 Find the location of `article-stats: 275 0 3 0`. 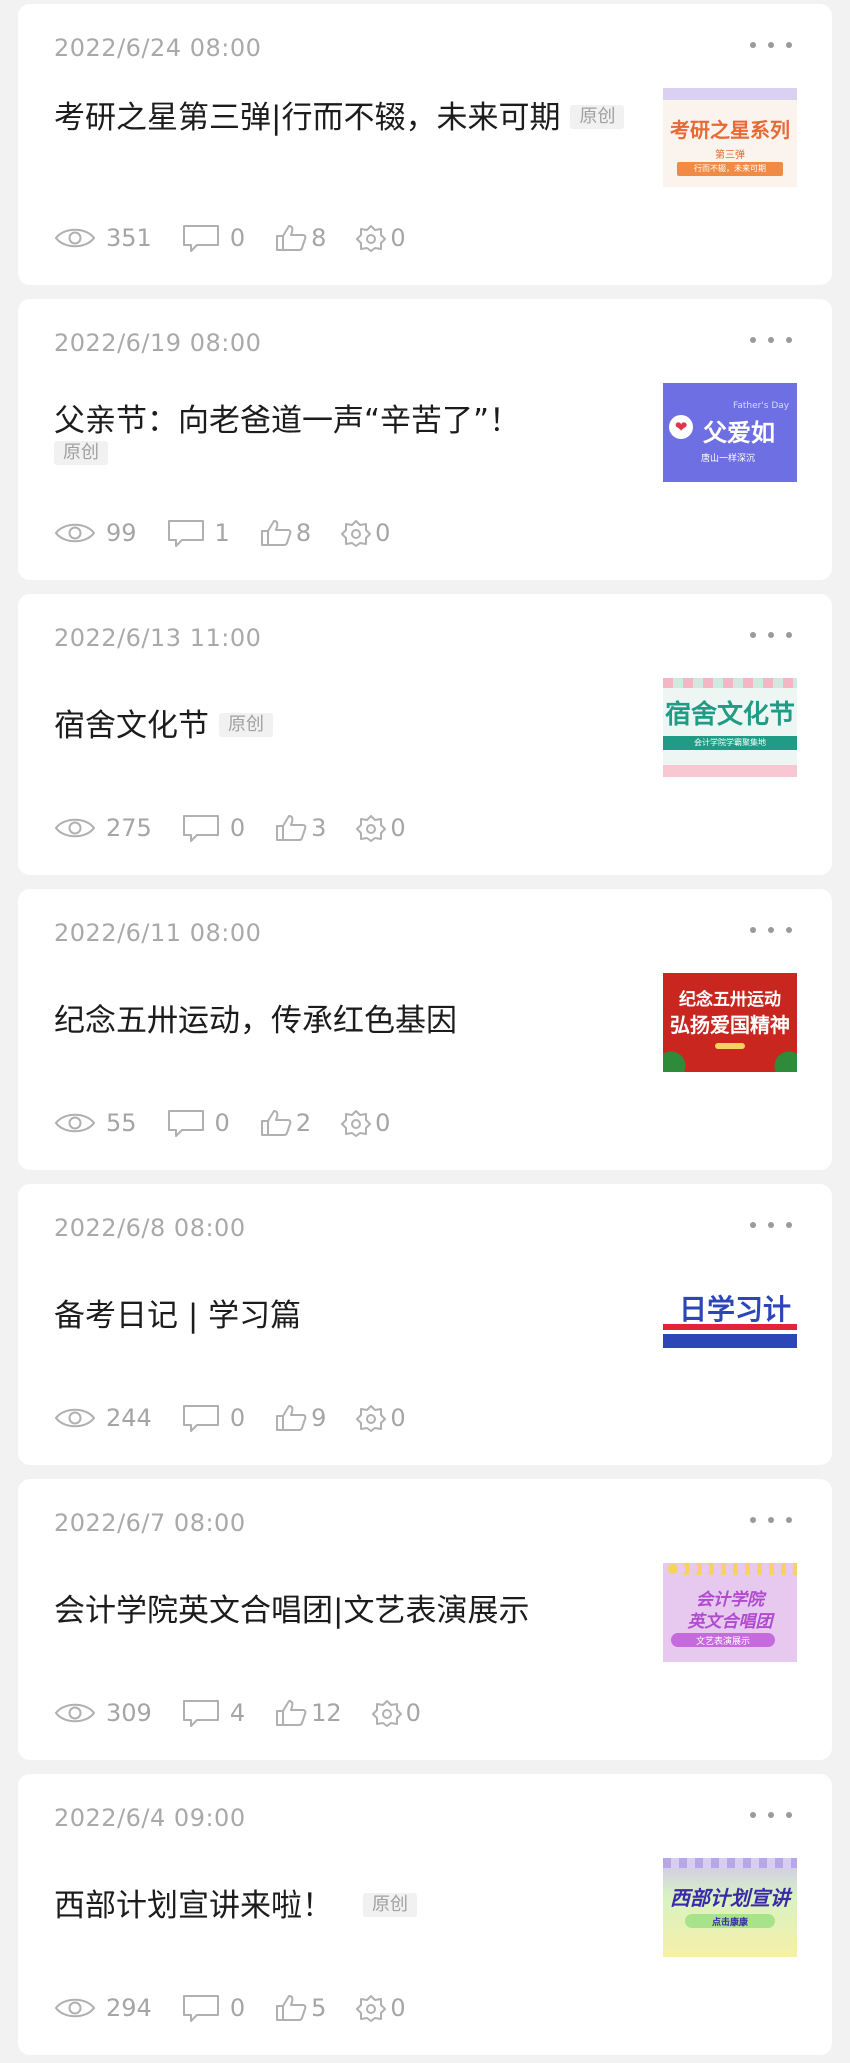

article-stats: 275 0 3 0 is located at coordinates (245, 828).